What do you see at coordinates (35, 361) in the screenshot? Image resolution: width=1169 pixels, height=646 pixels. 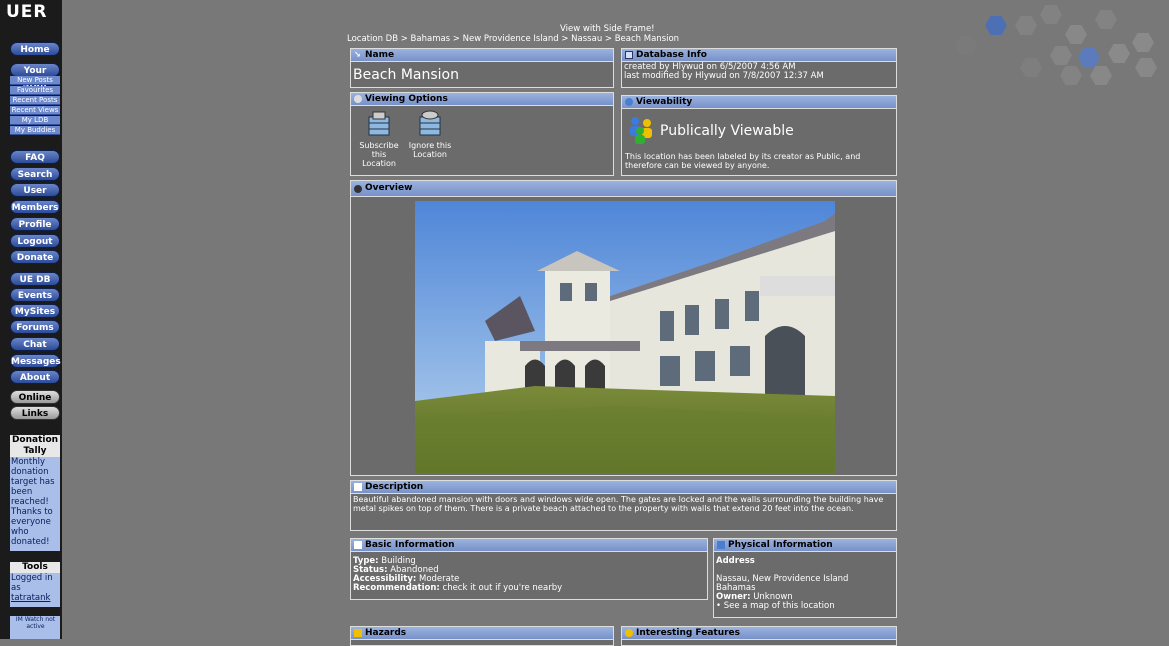 I see `nav-messages-button: Messages` at bounding box center [35, 361].